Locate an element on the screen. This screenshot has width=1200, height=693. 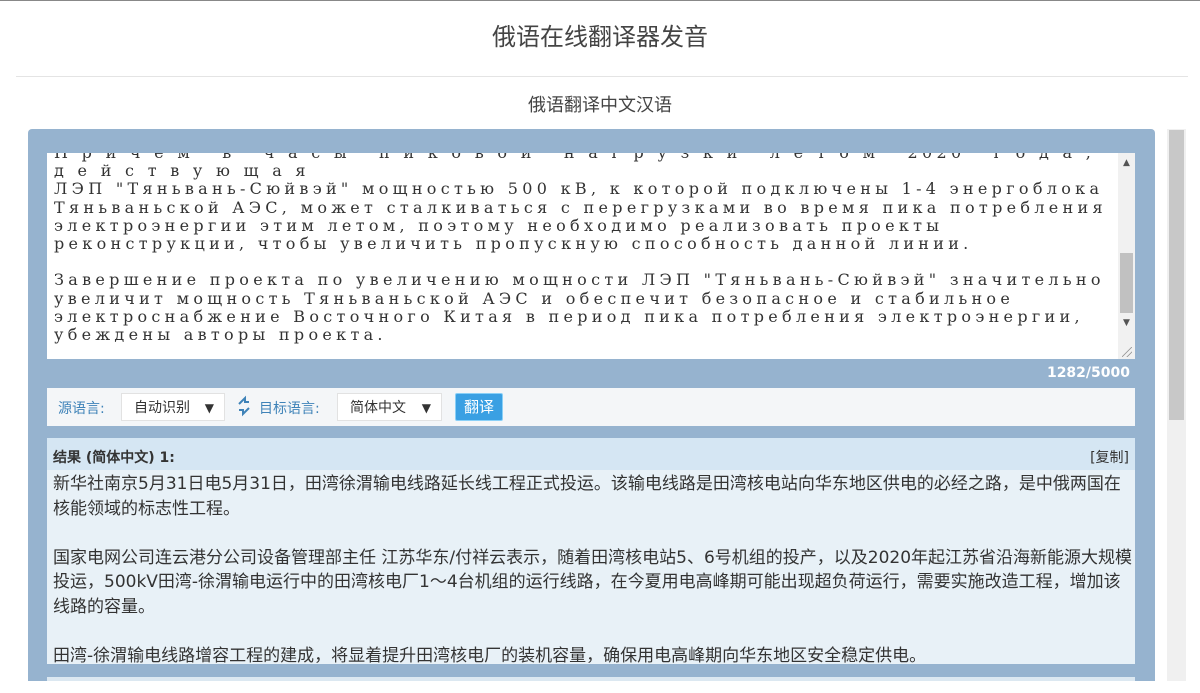
source-language-select: 自动识别 ▼ is located at coordinates (173, 407).